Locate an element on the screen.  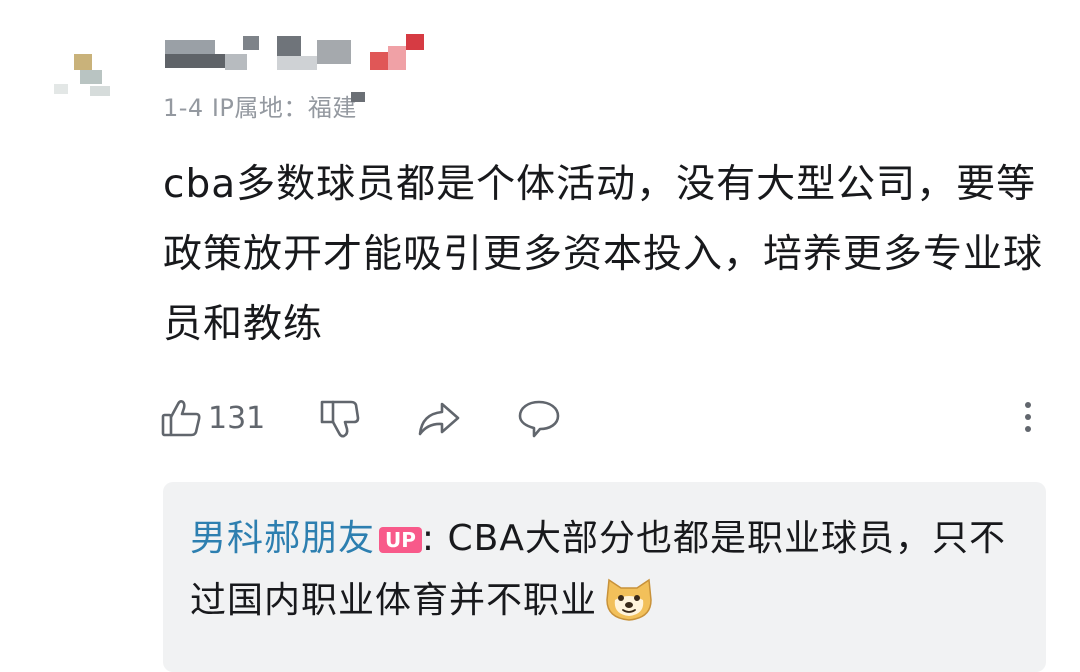
reply-username: 男科郝朋友 is located at coordinates (282, 538).